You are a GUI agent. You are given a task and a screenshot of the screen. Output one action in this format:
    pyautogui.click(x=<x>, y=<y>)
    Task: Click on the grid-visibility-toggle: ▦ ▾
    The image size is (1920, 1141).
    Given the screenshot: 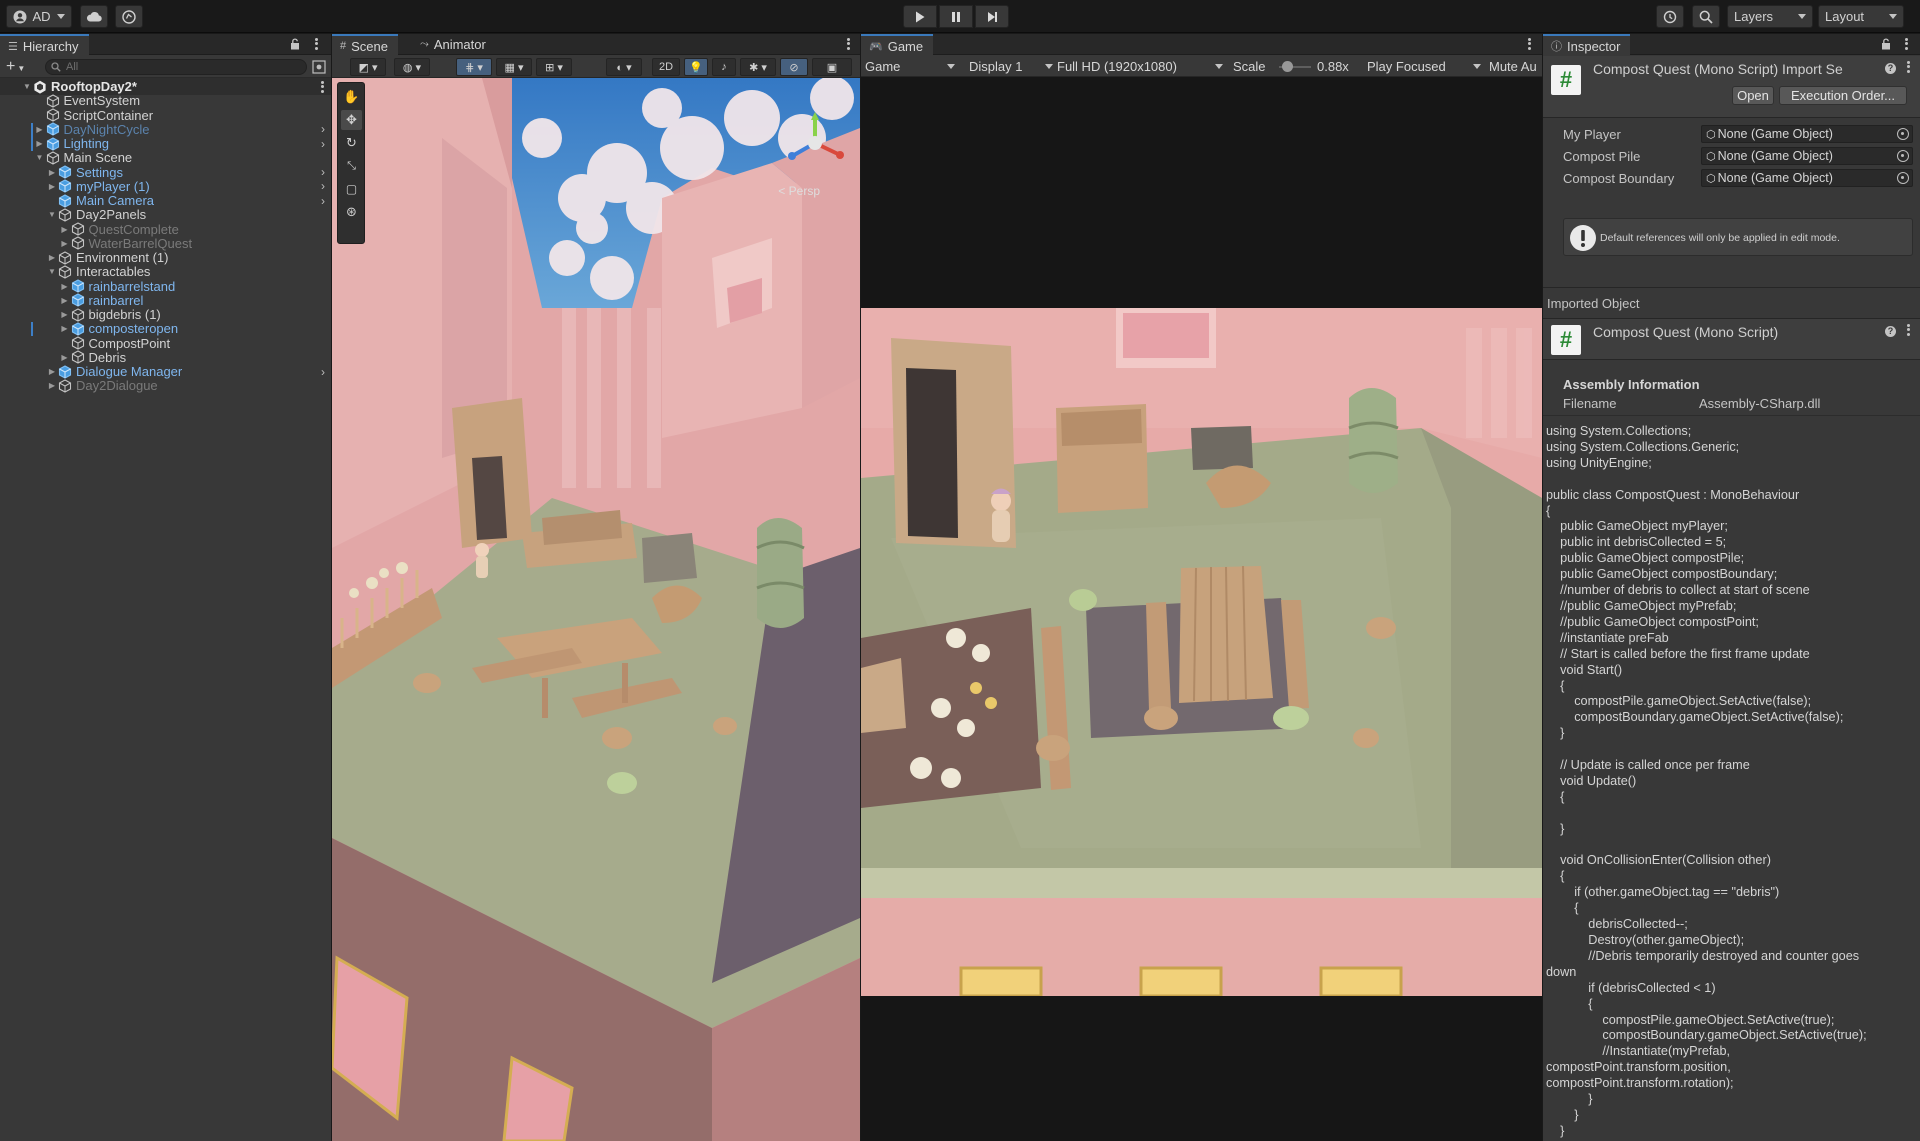 What is the action you would take?
    pyautogui.click(x=514, y=67)
    